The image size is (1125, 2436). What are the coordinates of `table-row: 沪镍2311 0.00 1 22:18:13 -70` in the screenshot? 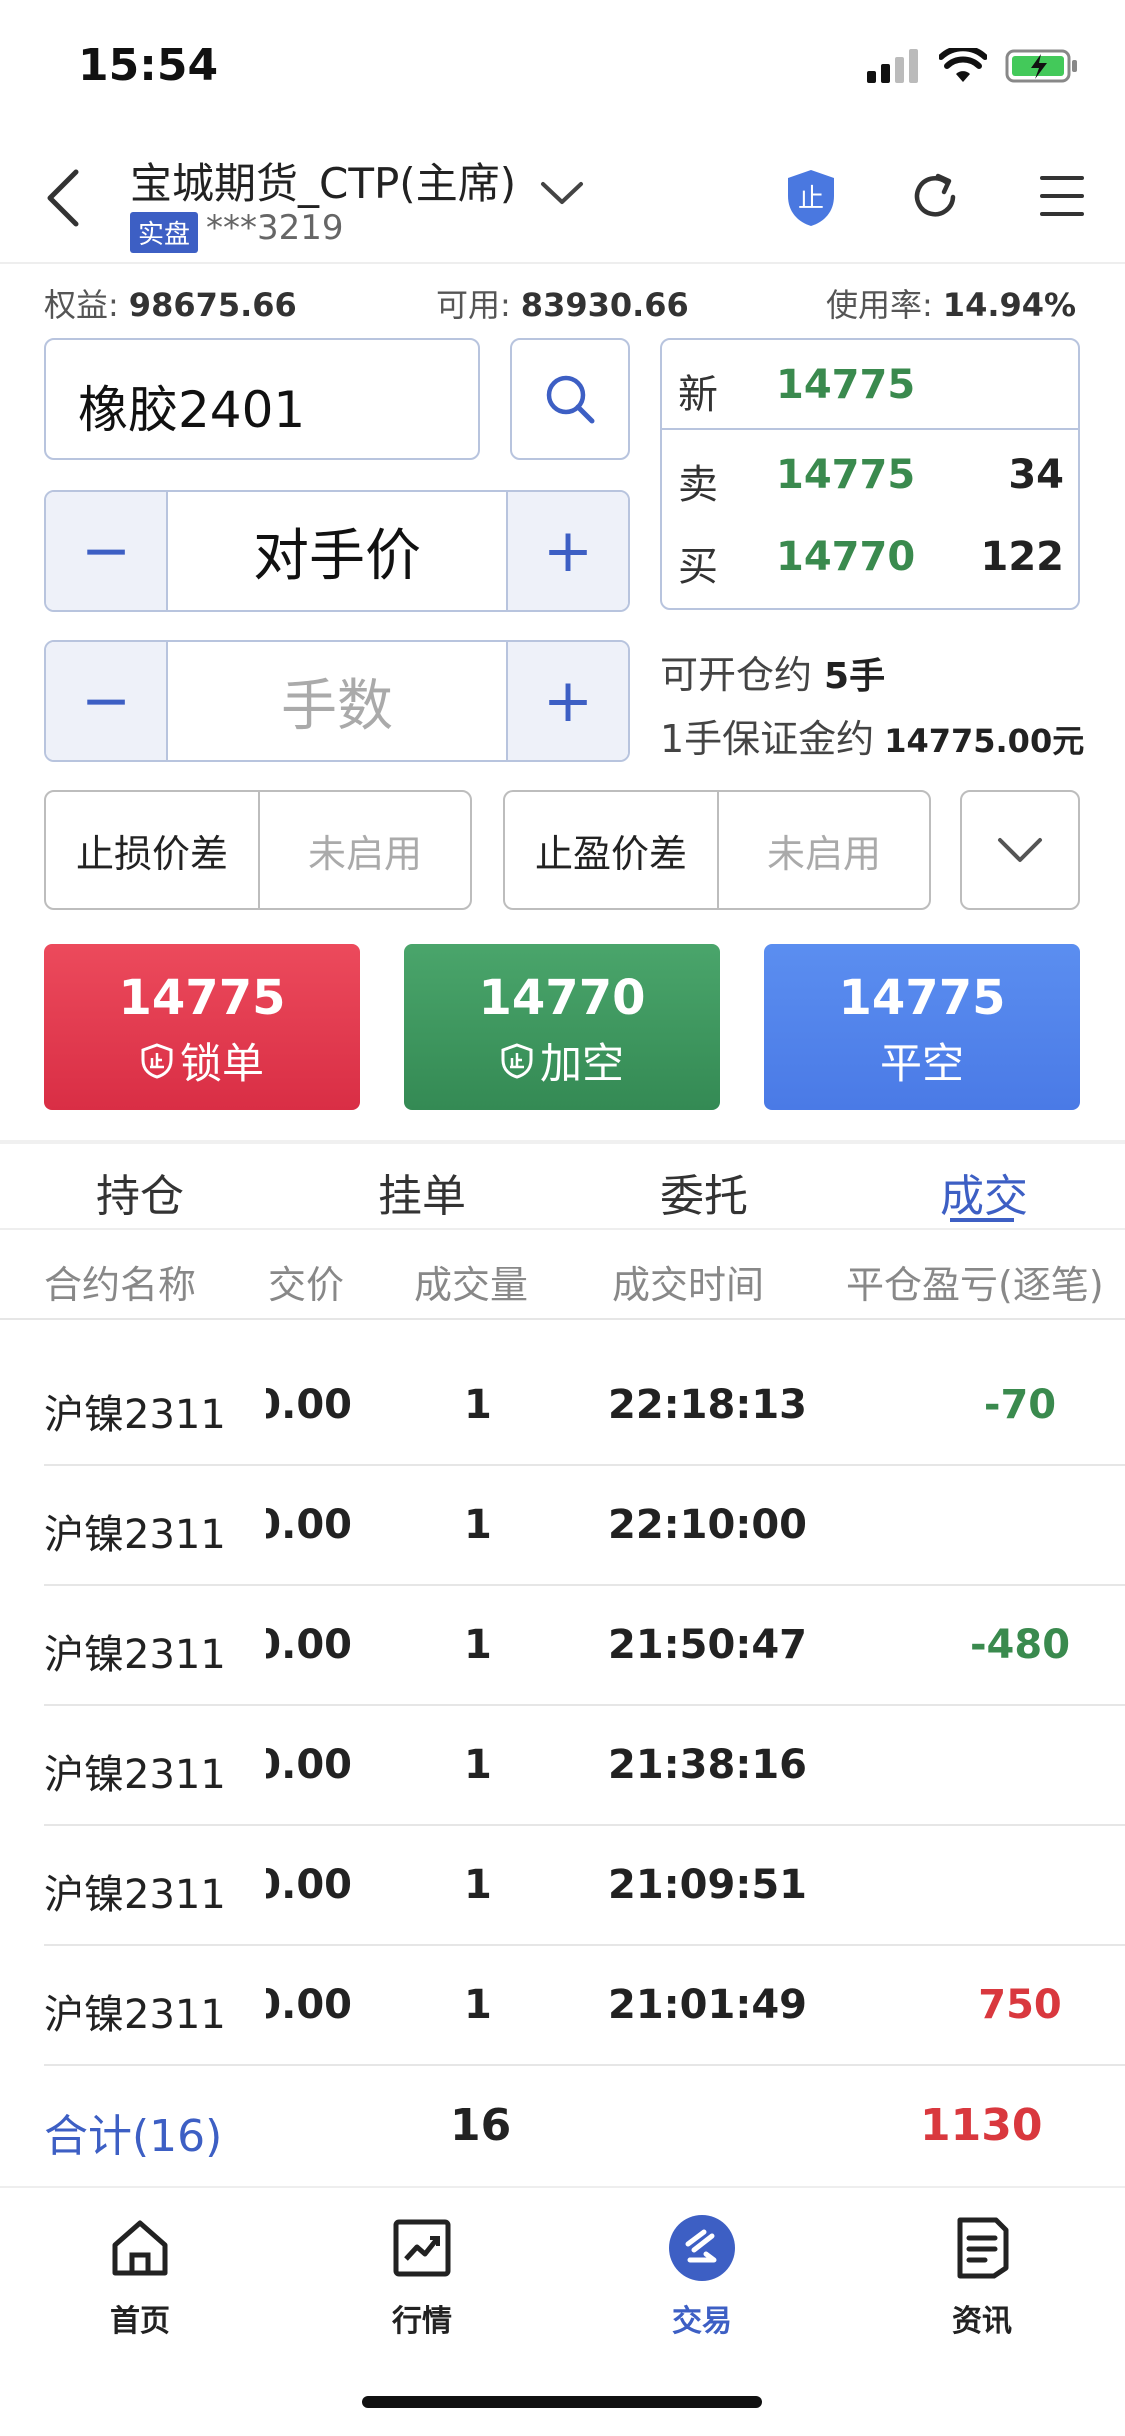 It's located at (584, 1406).